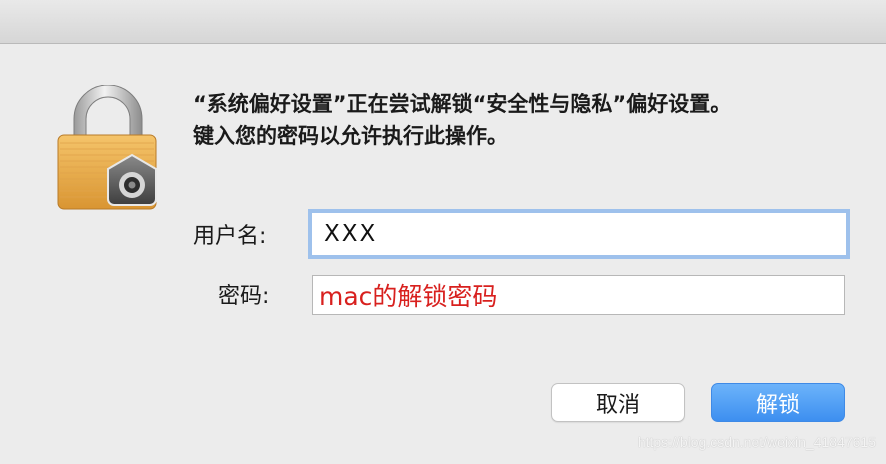  What do you see at coordinates (107, 147) in the screenshot?
I see `padlock-icon` at bounding box center [107, 147].